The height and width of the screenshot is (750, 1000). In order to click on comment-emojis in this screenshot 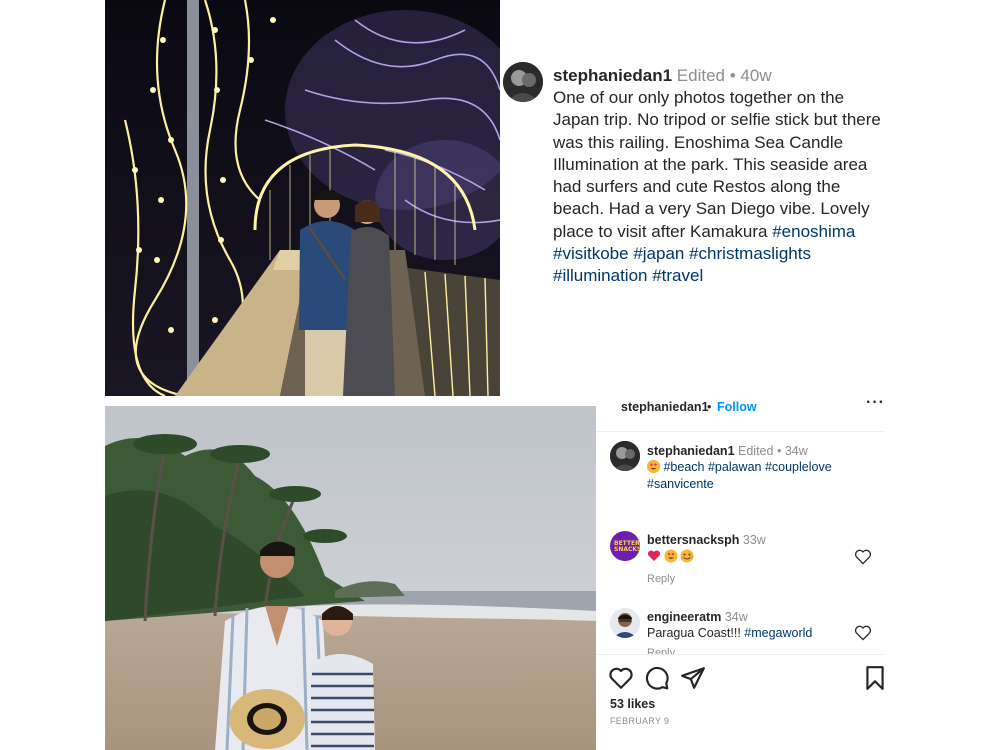, I will do `click(670, 556)`.